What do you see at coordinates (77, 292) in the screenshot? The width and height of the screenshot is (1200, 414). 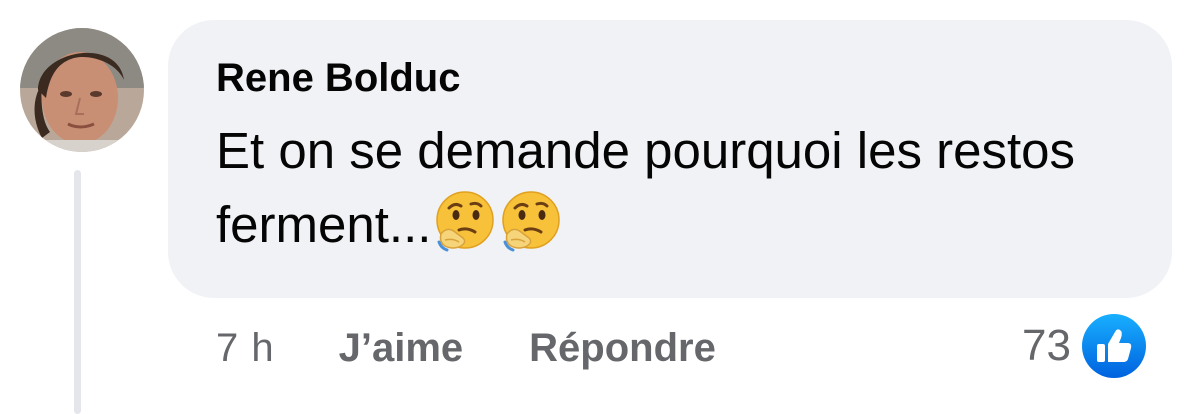 I see `thread-line` at bounding box center [77, 292].